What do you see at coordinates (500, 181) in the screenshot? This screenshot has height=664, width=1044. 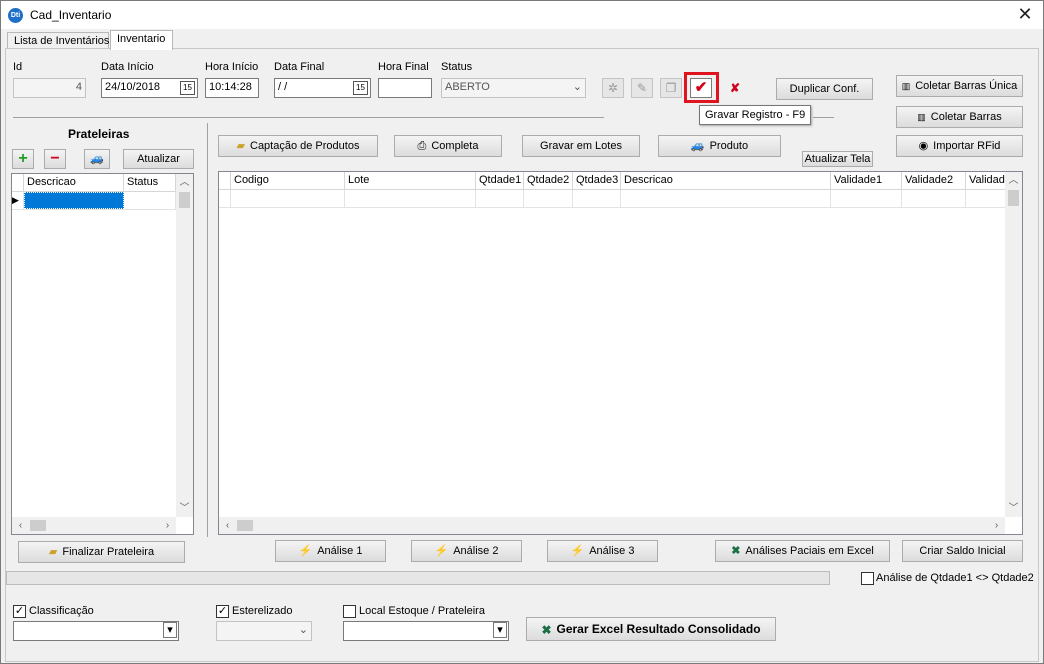 I see `col-qtdade1: Qtdade1` at bounding box center [500, 181].